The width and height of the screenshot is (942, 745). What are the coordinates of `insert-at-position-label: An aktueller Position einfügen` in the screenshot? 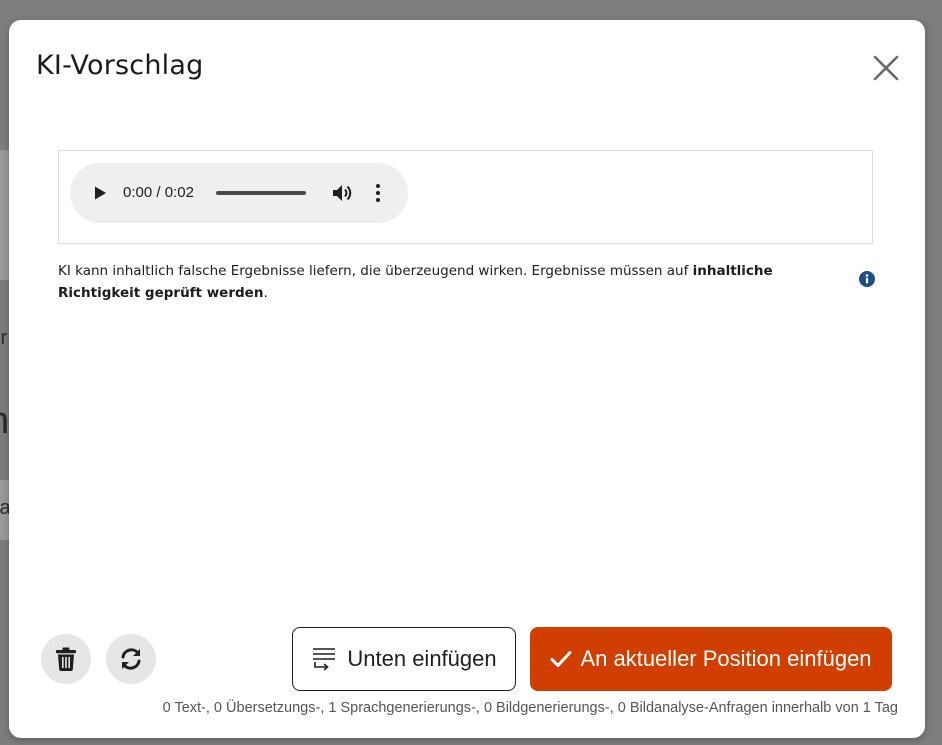 It's located at (726, 658).